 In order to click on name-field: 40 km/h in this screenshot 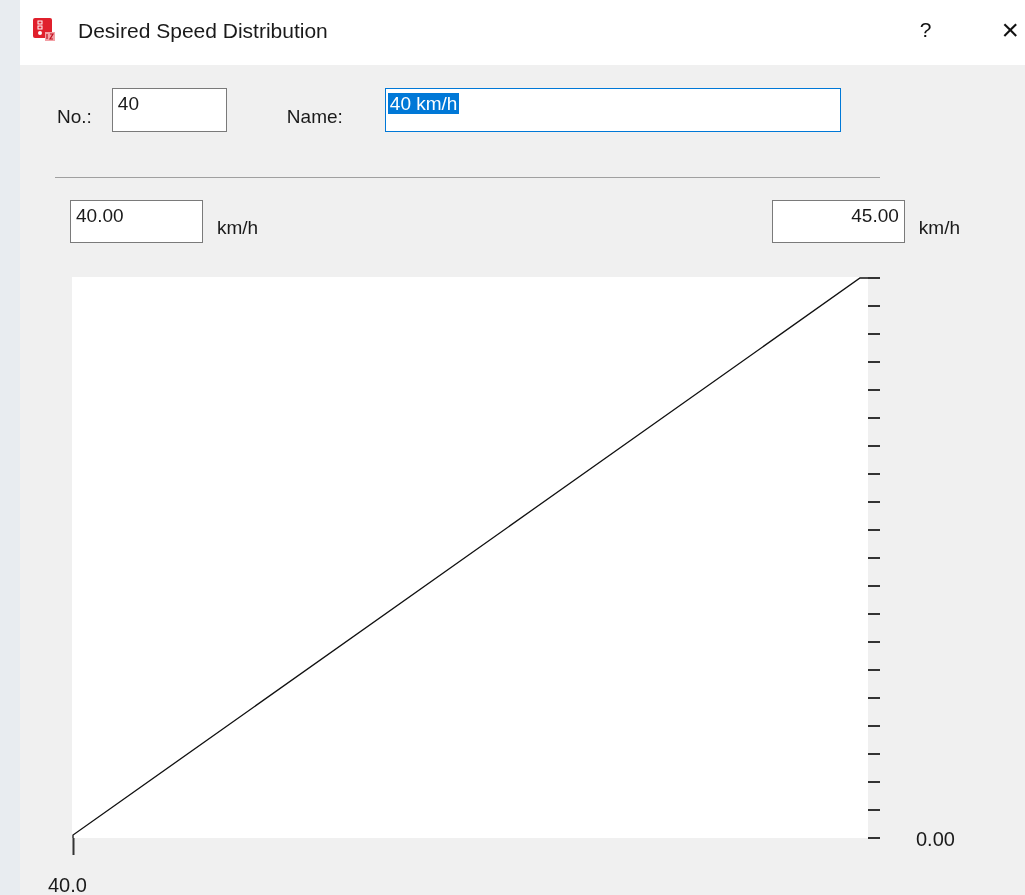, I will do `click(612, 110)`.